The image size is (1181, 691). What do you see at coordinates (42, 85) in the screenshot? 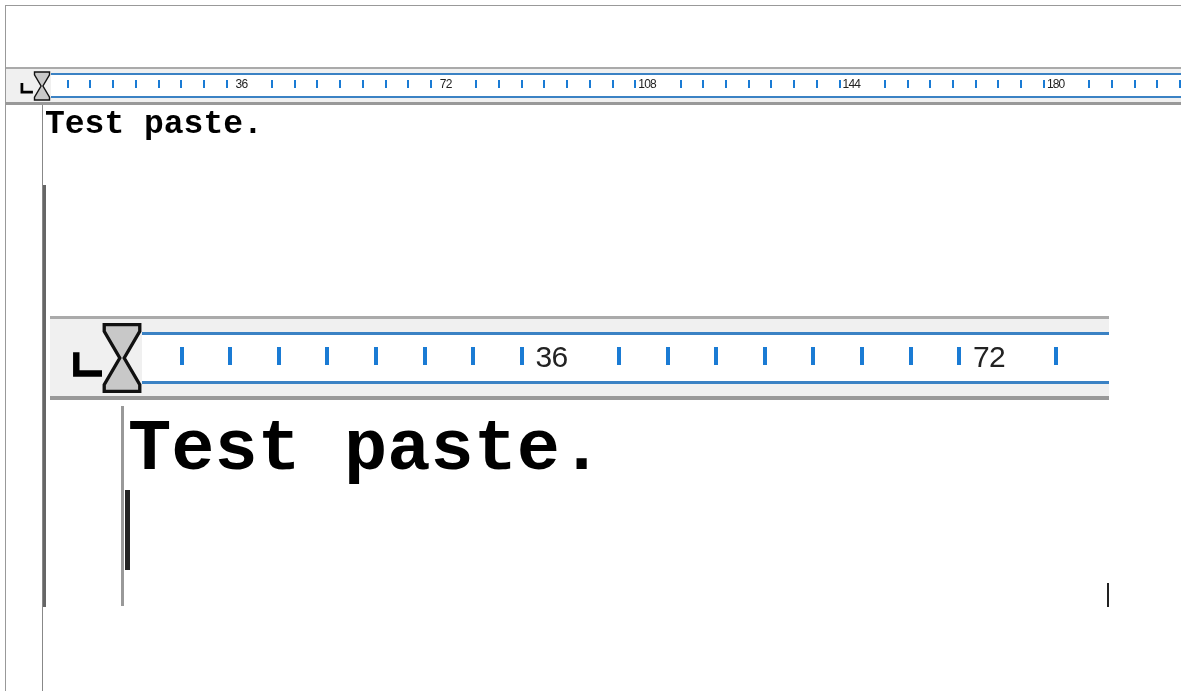
I see `hourglass-icon` at bounding box center [42, 85].